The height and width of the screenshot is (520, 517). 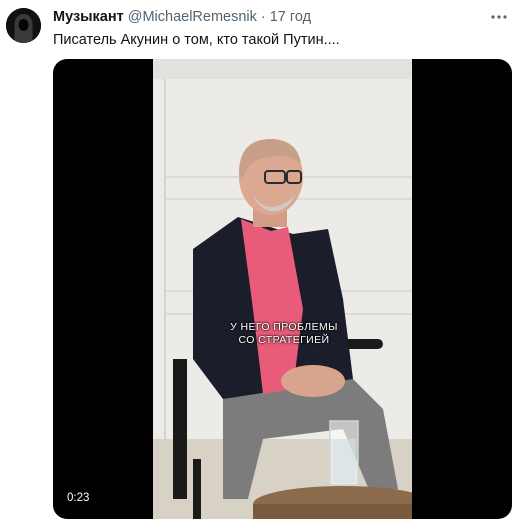 I want to click on author-name: Музыкант, so click(x=88, y=17).